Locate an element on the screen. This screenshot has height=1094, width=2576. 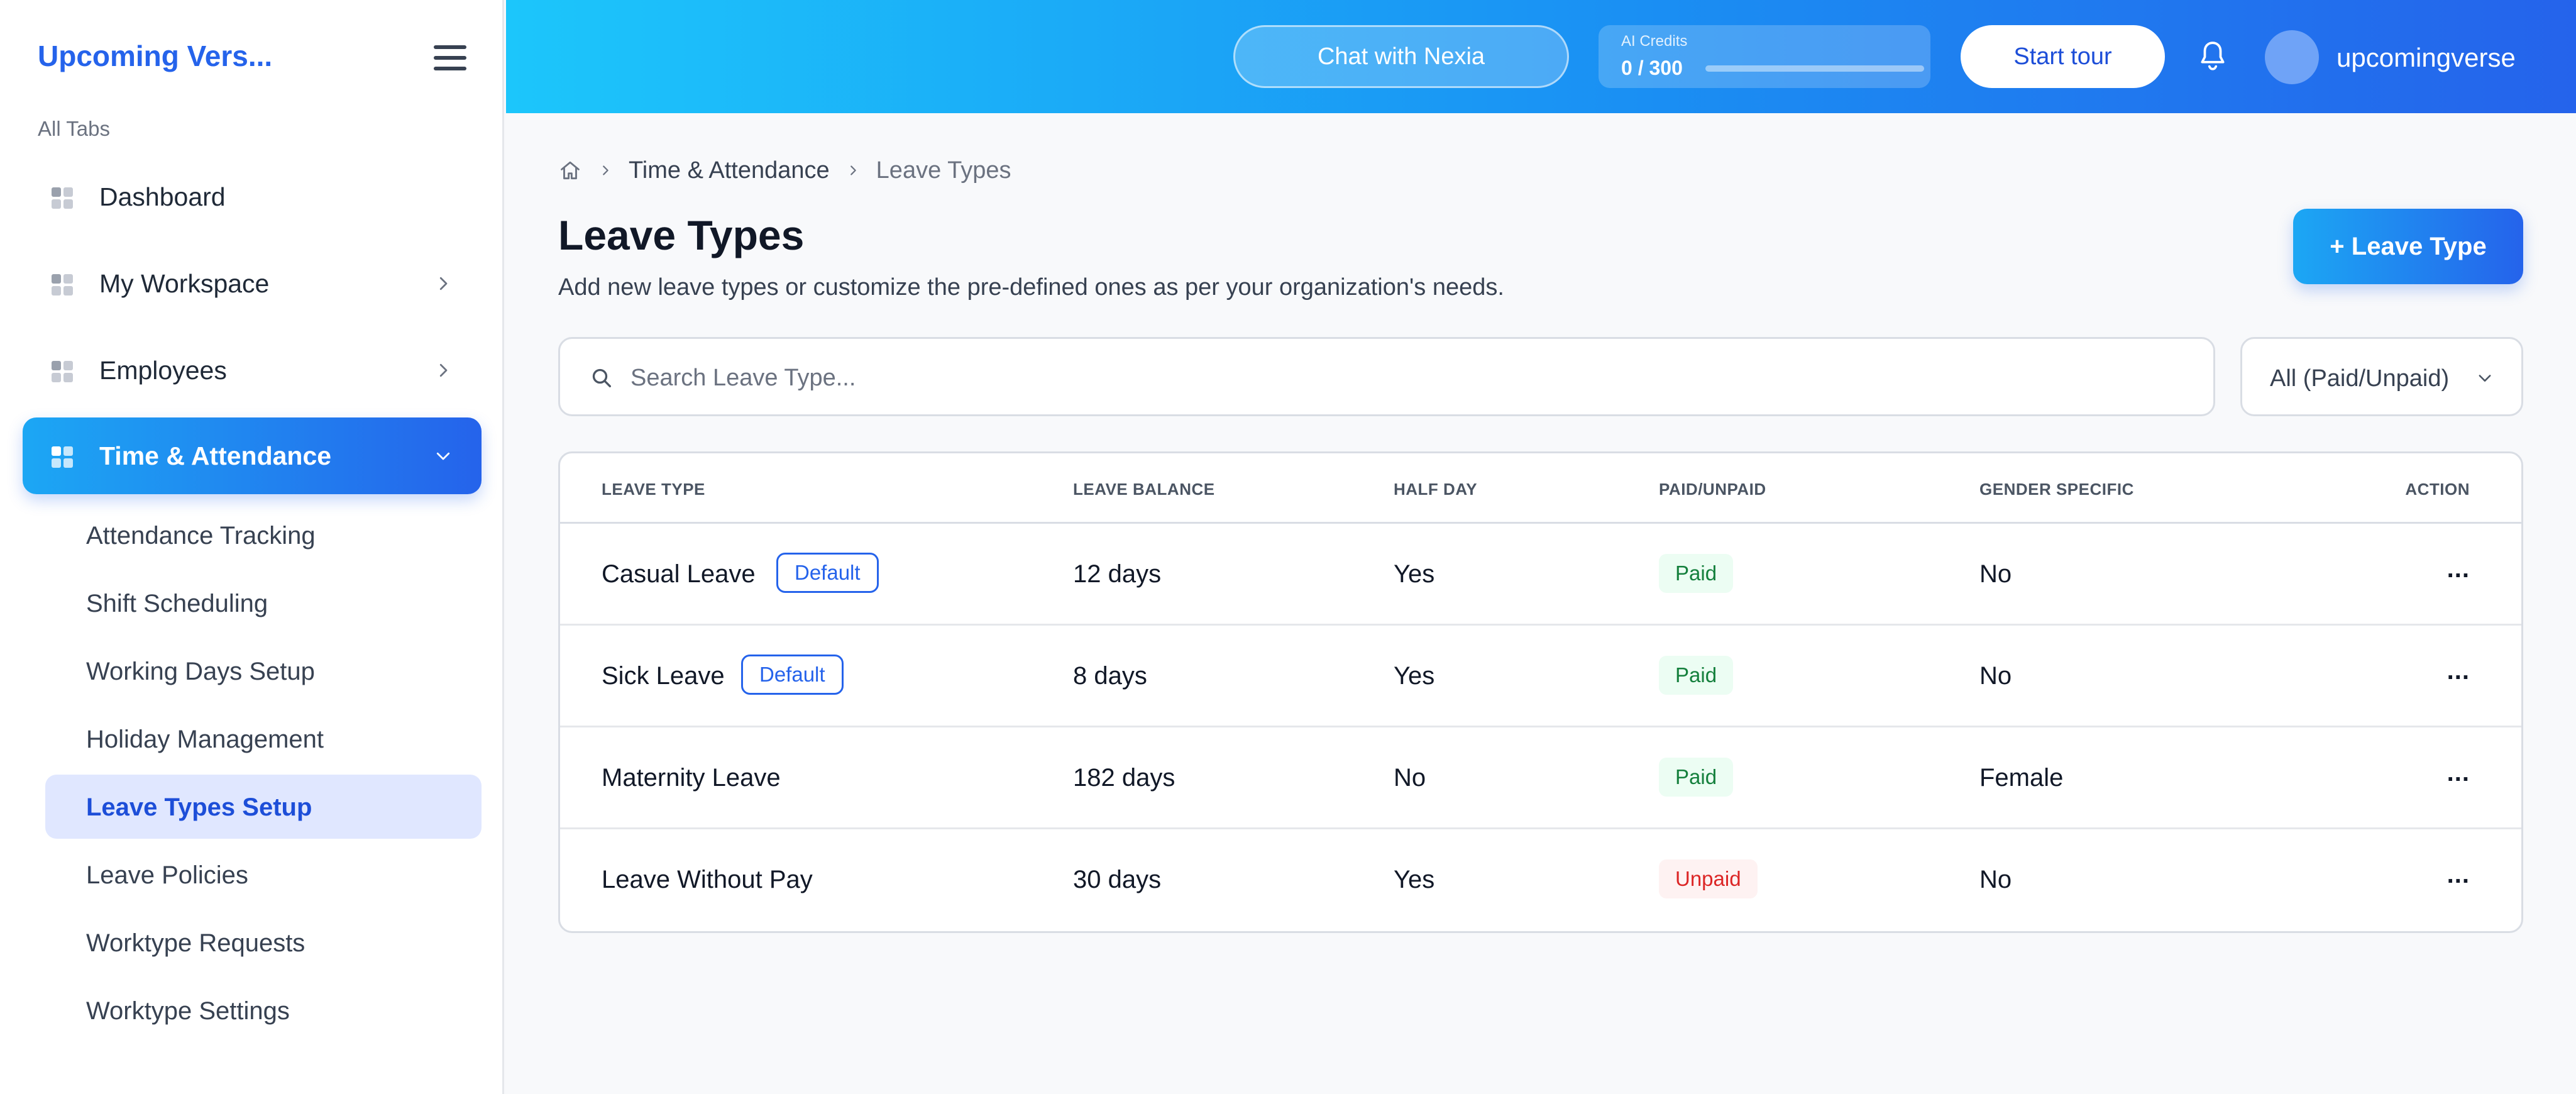
filter-selected-value: All (Paid/Unpaid) is located at coordinates (2360, 378).